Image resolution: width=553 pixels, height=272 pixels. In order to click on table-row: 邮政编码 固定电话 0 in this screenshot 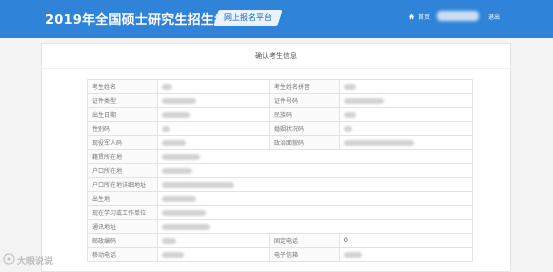, I will do `click(280, 240)`.